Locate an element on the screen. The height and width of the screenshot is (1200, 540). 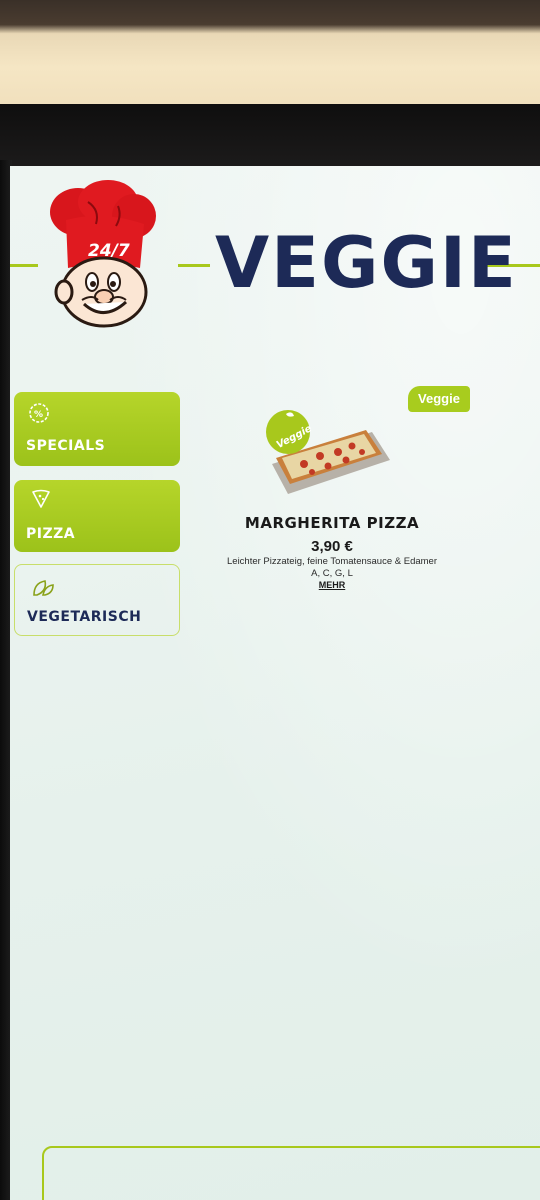
sidebar-item-label: SPECIALS is located at coordinates (66, 446).